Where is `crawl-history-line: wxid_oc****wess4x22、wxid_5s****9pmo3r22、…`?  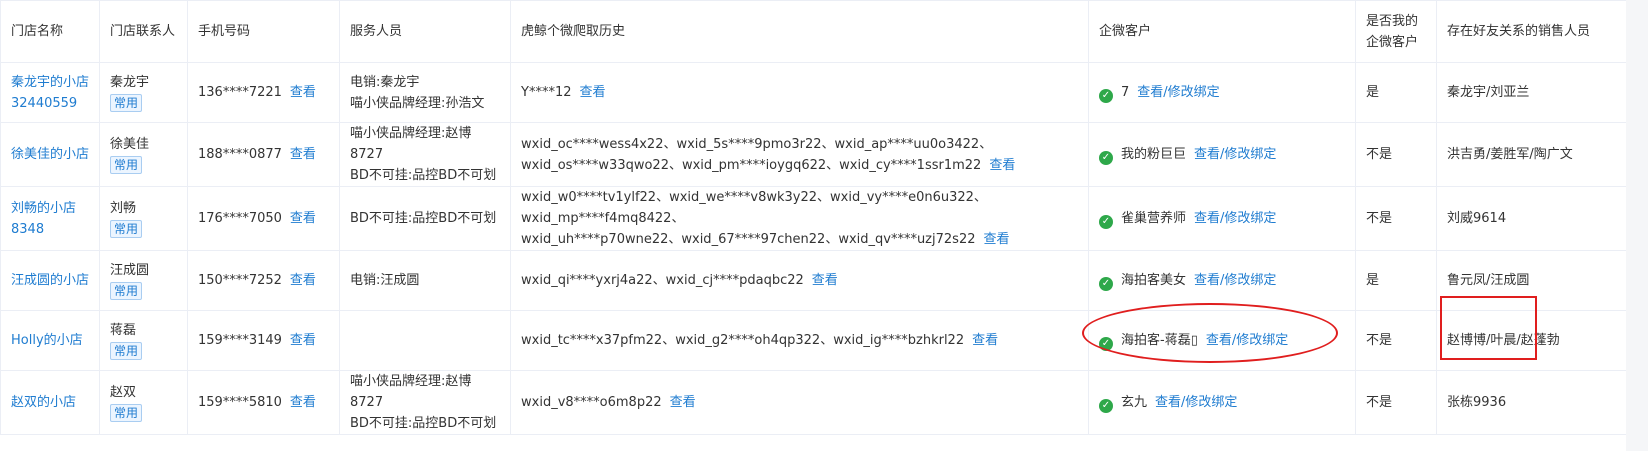 crawl-history-line: wxid_oc****wess4x22、wxid_5s****9pmo3r22、… is located at coordinates (757, 144).